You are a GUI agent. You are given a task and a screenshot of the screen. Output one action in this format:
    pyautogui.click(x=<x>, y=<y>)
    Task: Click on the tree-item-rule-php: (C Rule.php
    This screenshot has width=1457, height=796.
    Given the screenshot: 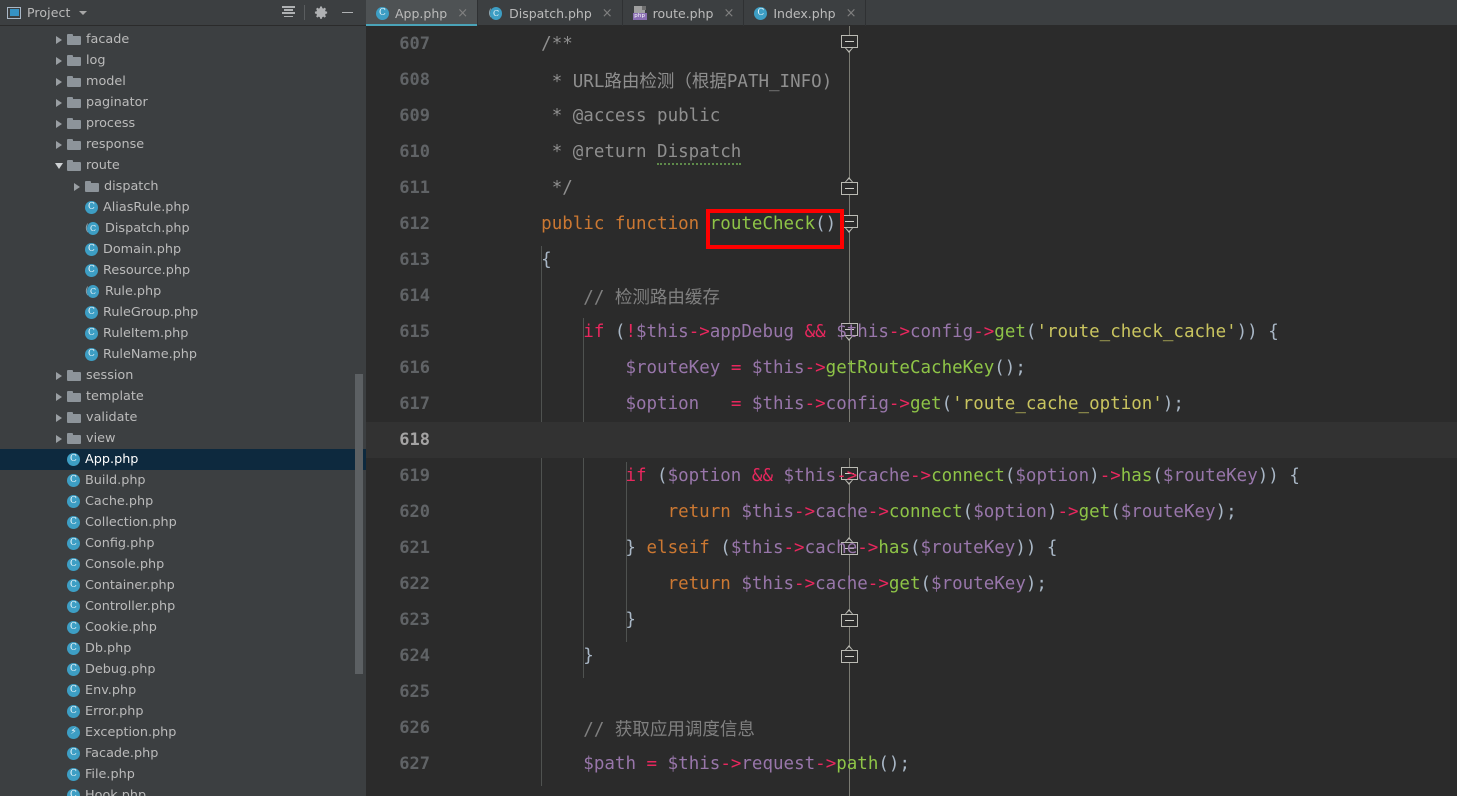 What is the action you would take?
    pyautogui.click(x=183, y=291)
    